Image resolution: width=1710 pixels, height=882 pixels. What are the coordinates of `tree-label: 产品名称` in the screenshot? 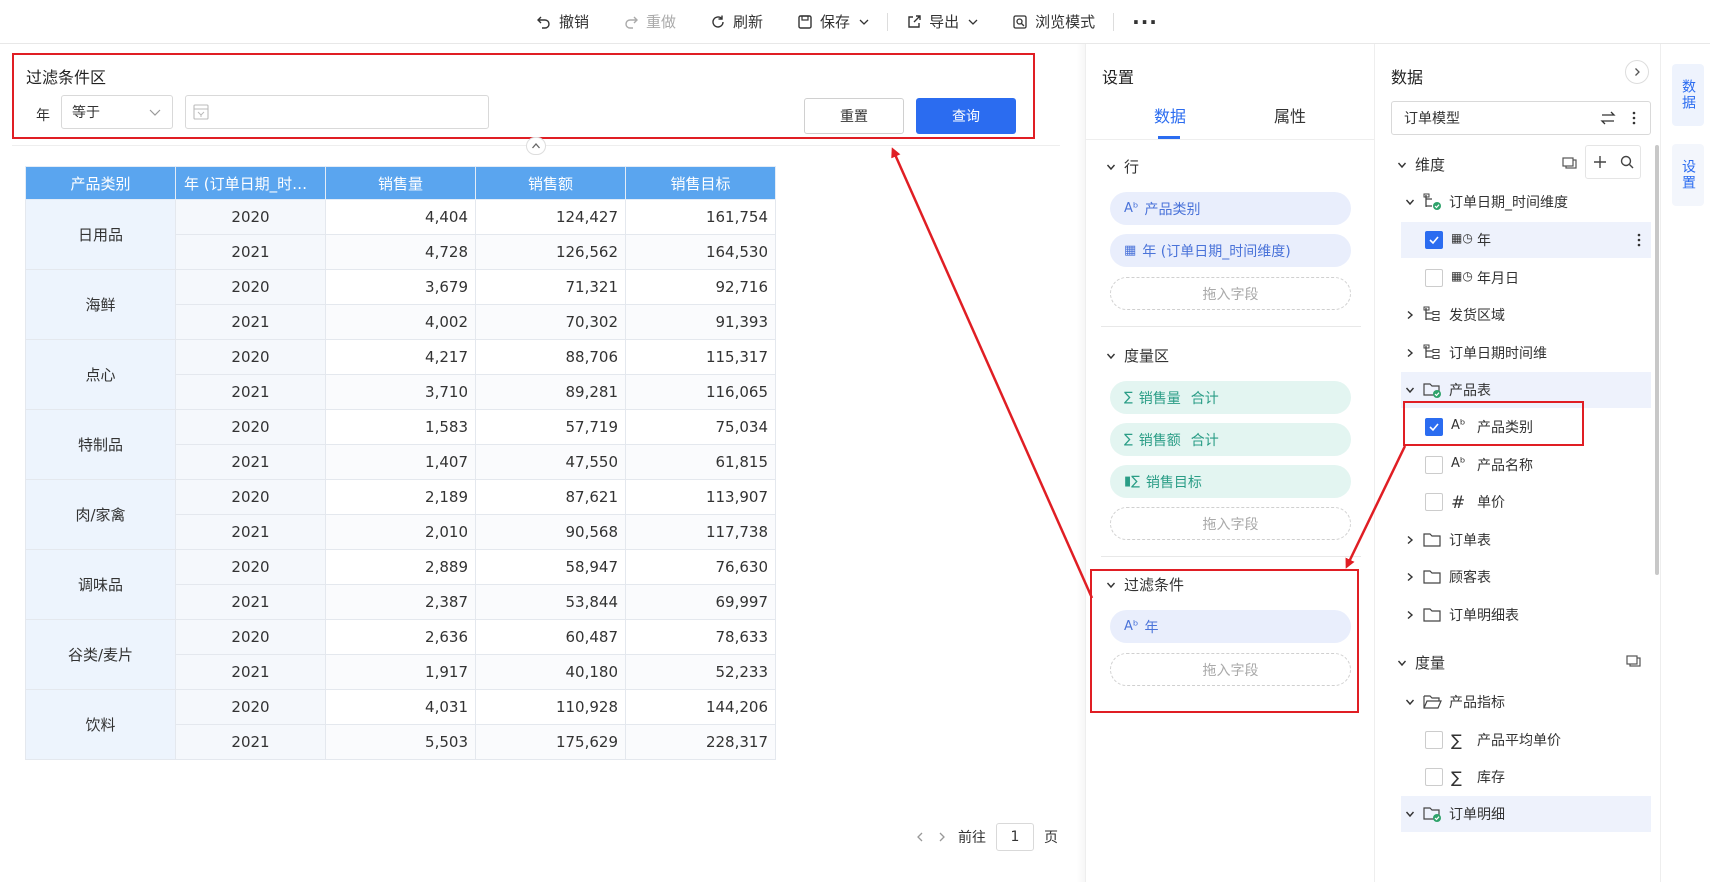 It's located at (1505, 466).